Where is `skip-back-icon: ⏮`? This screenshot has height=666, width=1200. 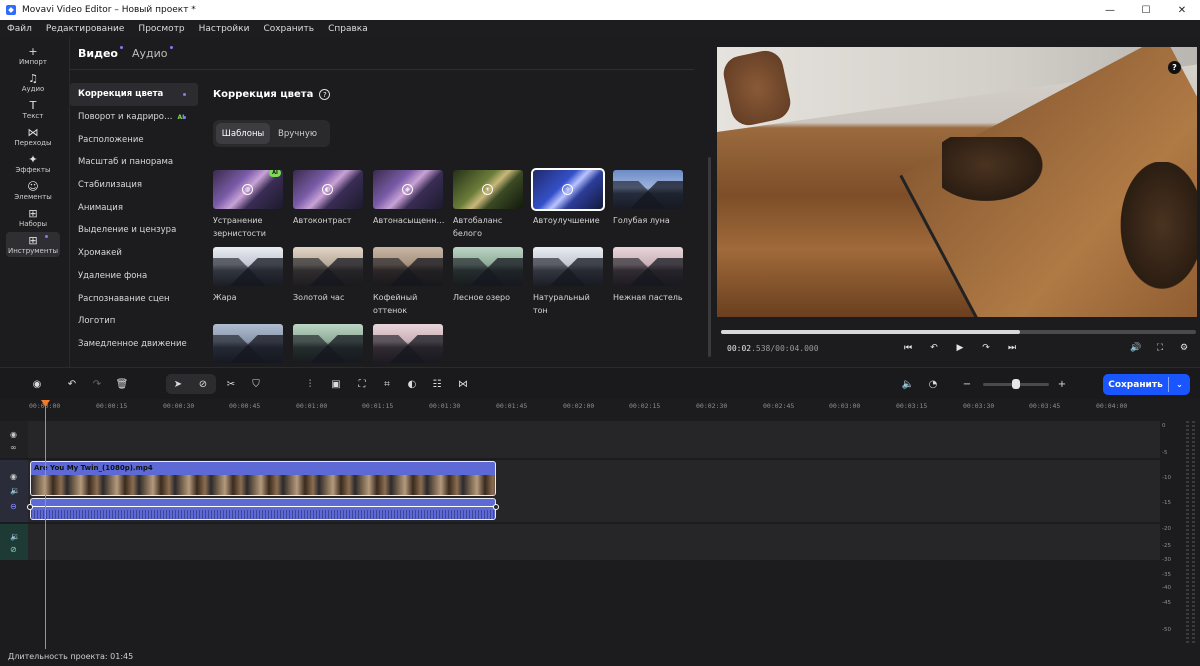 skip-back-icon: ⏮ is located at coordinates (908, 348).